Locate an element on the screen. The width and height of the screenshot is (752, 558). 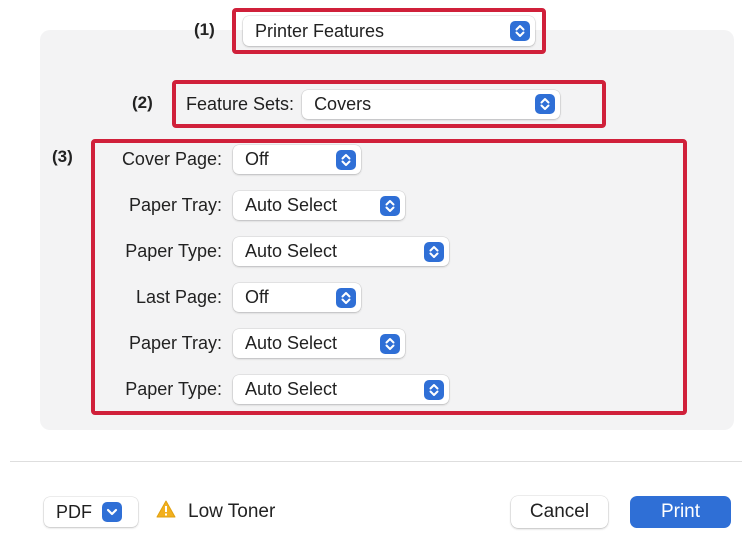
feature-sets-row: Feature Sets: Covers is located at coordinates (388, 104).